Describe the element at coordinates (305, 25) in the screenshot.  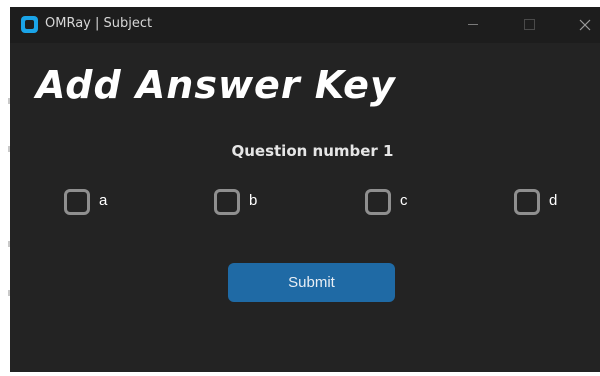
I see `title-bar: OMRay | Subject` at that location.